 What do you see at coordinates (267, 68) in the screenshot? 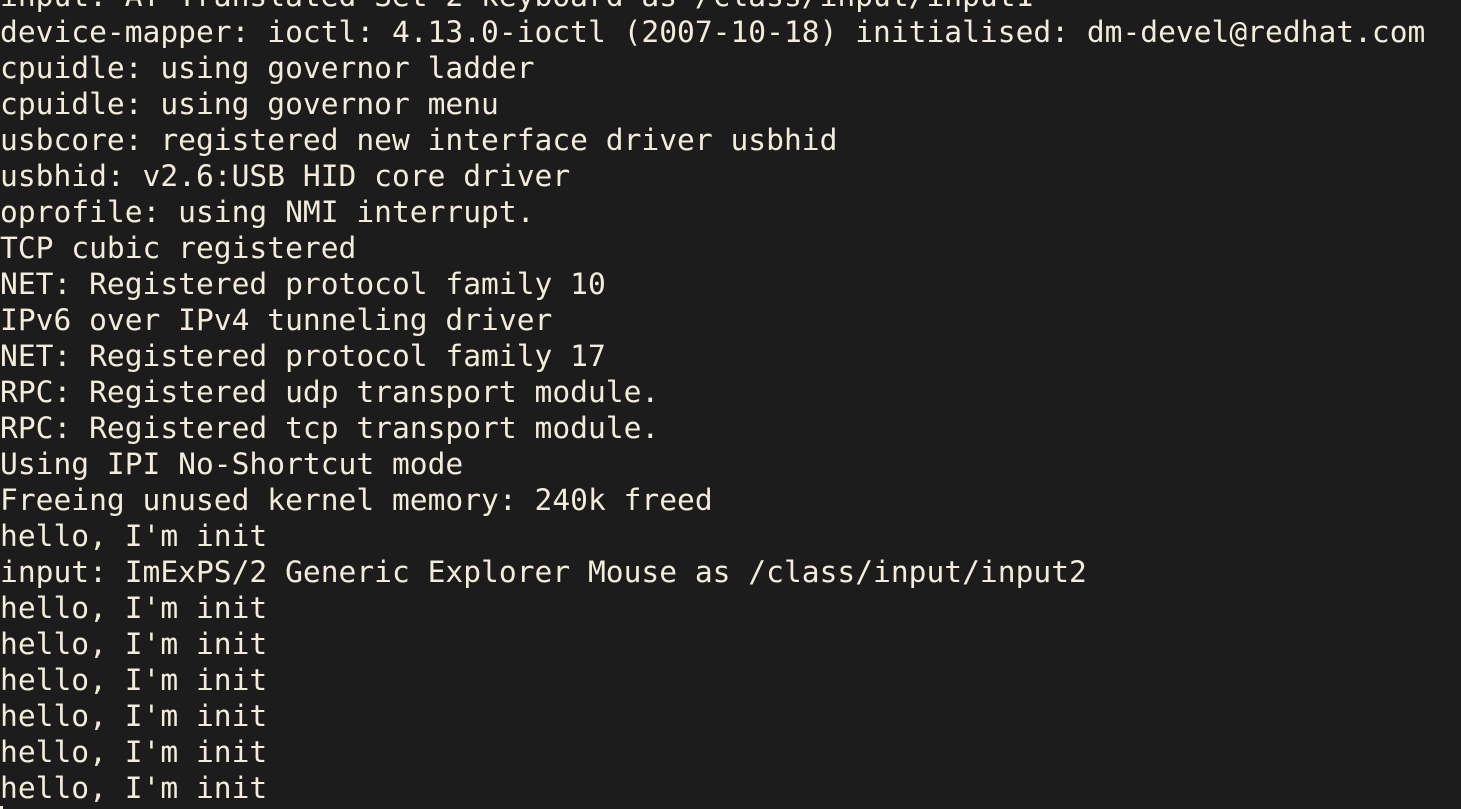
I see `console-line: cpuidle: using governor ladder` at bounding box center [267, 68].